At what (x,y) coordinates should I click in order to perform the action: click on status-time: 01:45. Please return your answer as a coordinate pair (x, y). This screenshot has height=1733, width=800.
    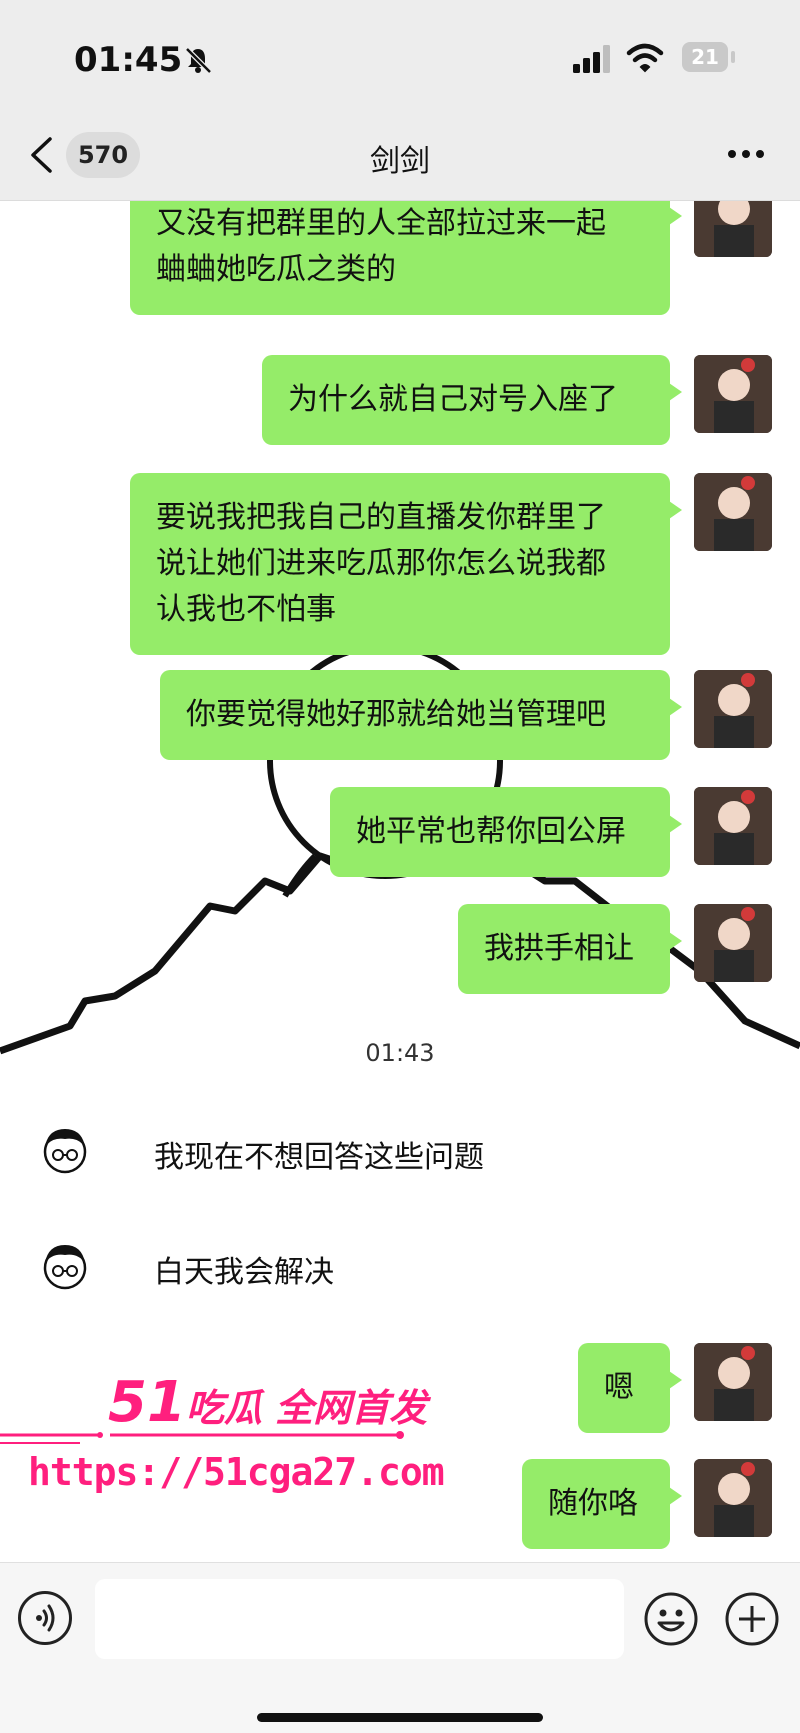
    Looking at the image, I should click on (128, 60).